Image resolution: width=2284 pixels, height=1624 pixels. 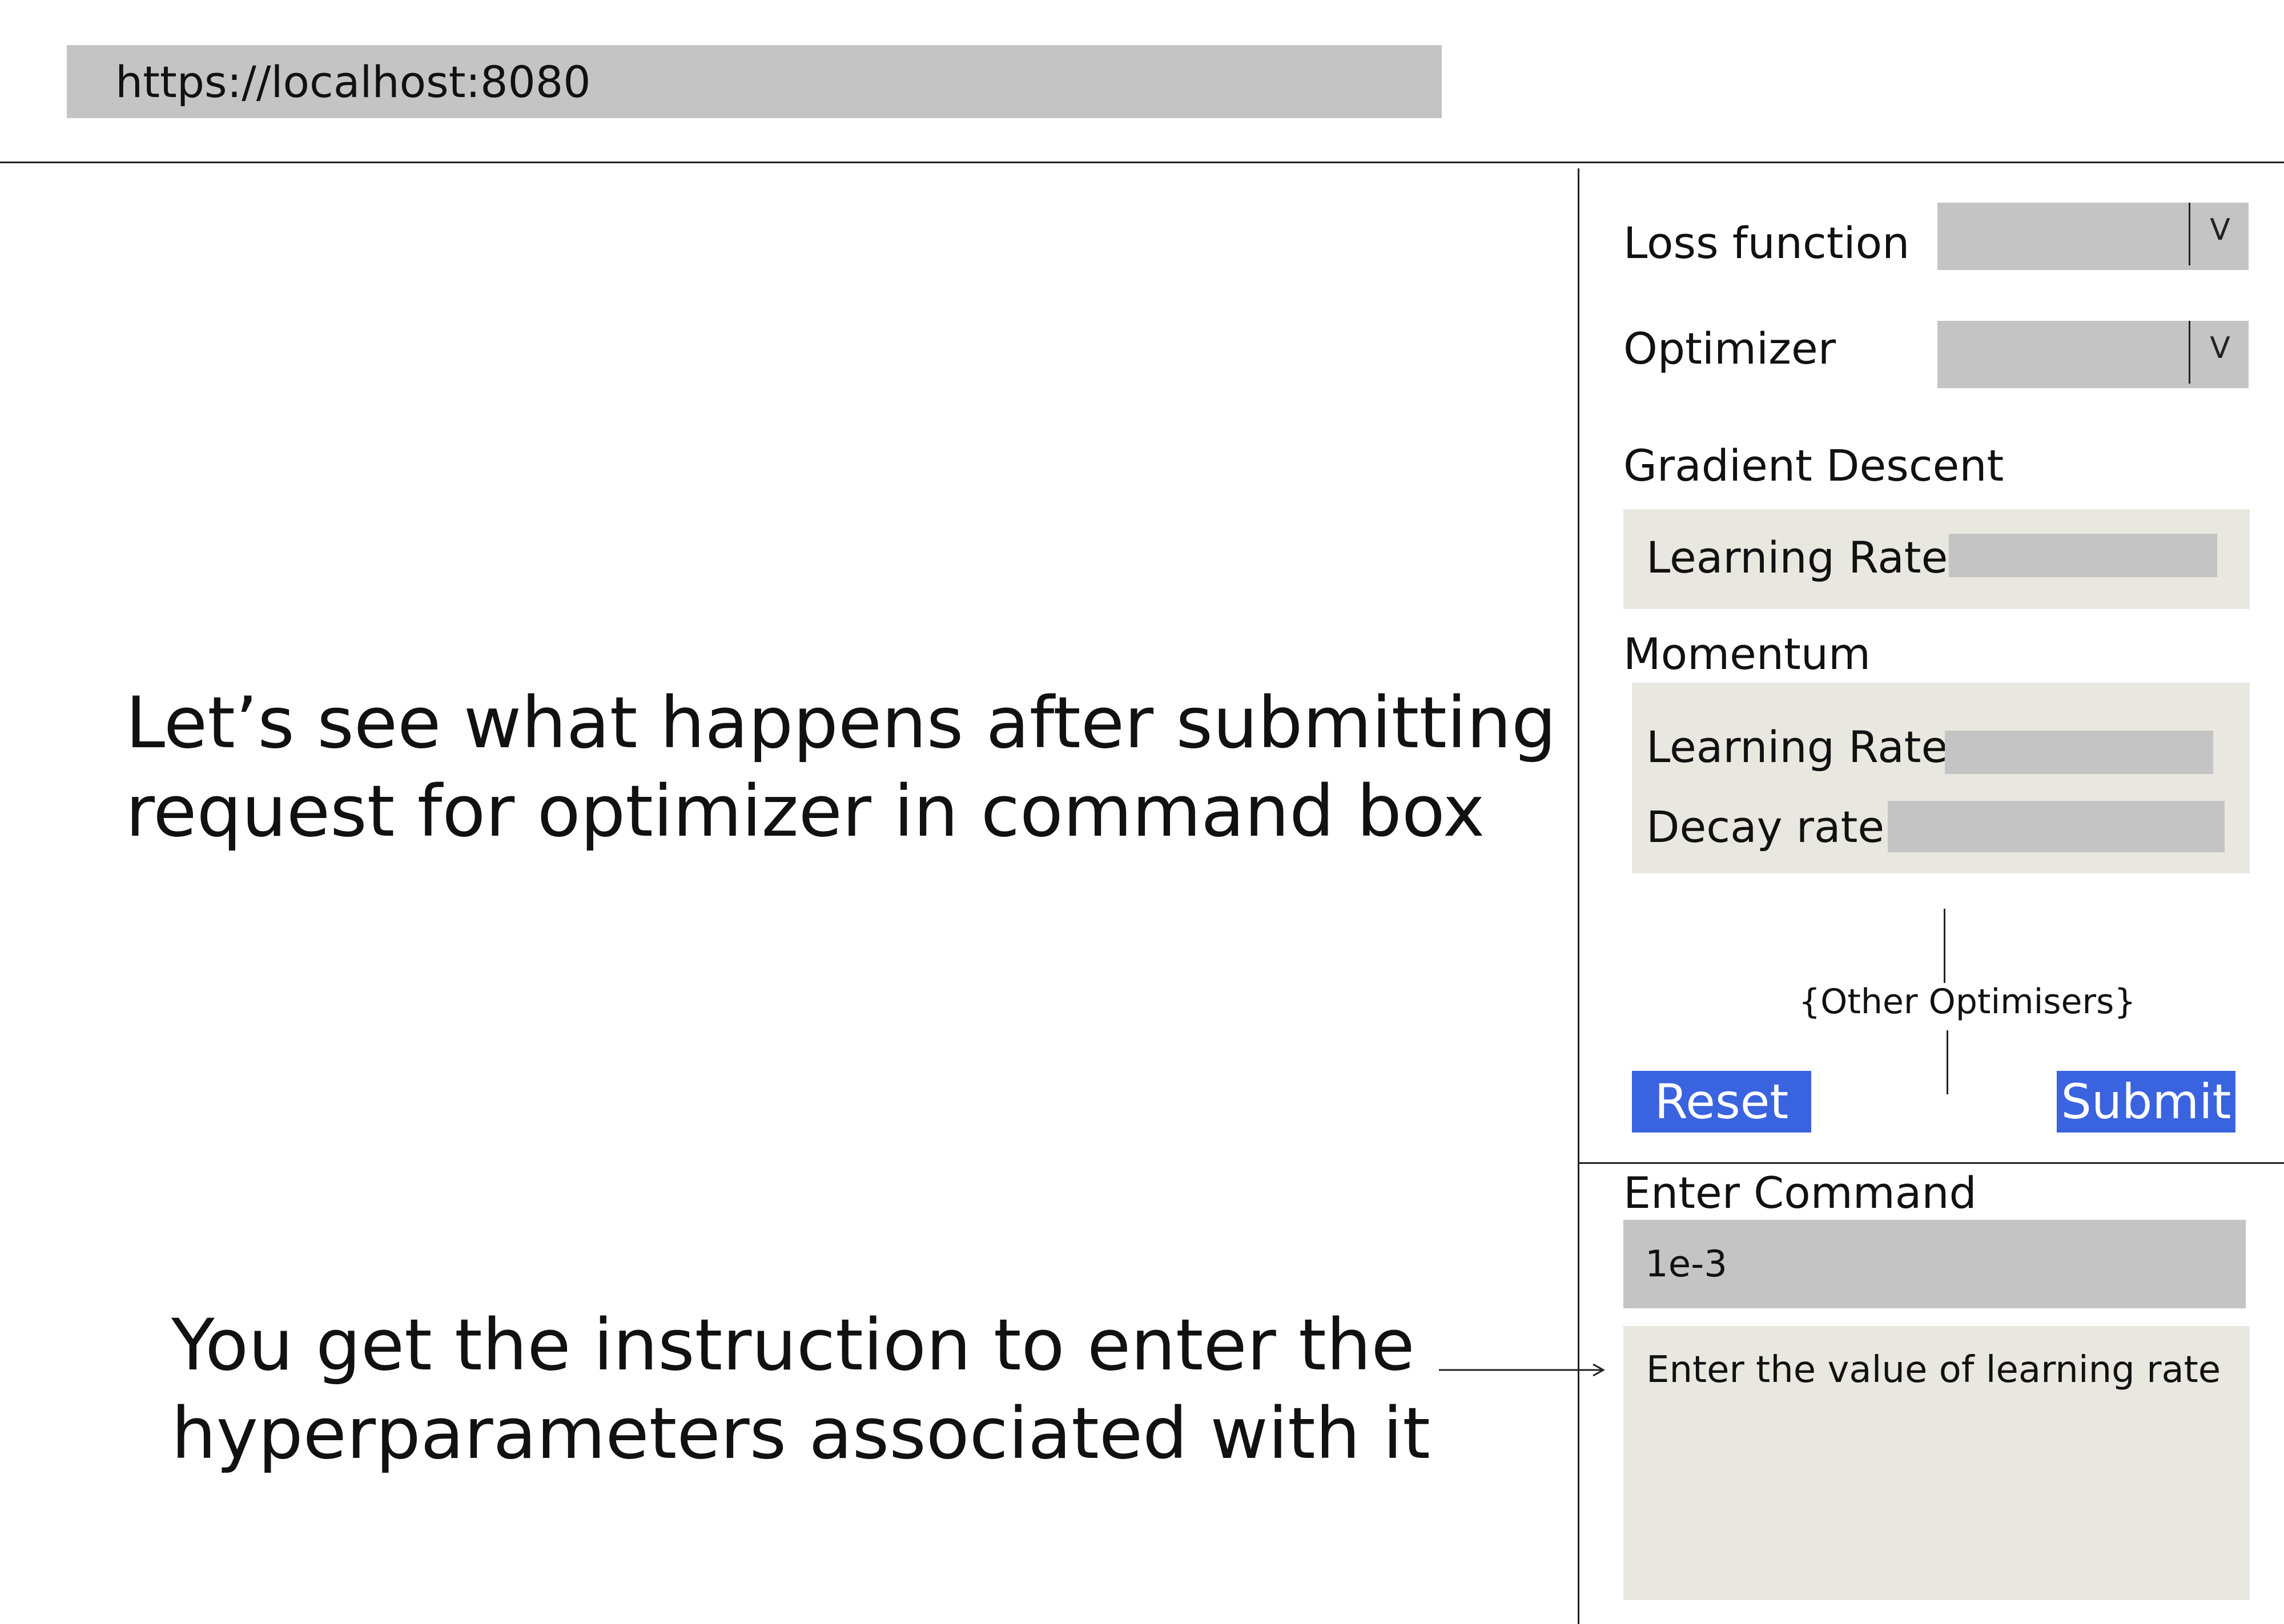 What do you see at coordinates (1797, 557) in the screenshot?
I see `gd-learning-rate-label: Learning Rate` at bounding box center [1797, 557].